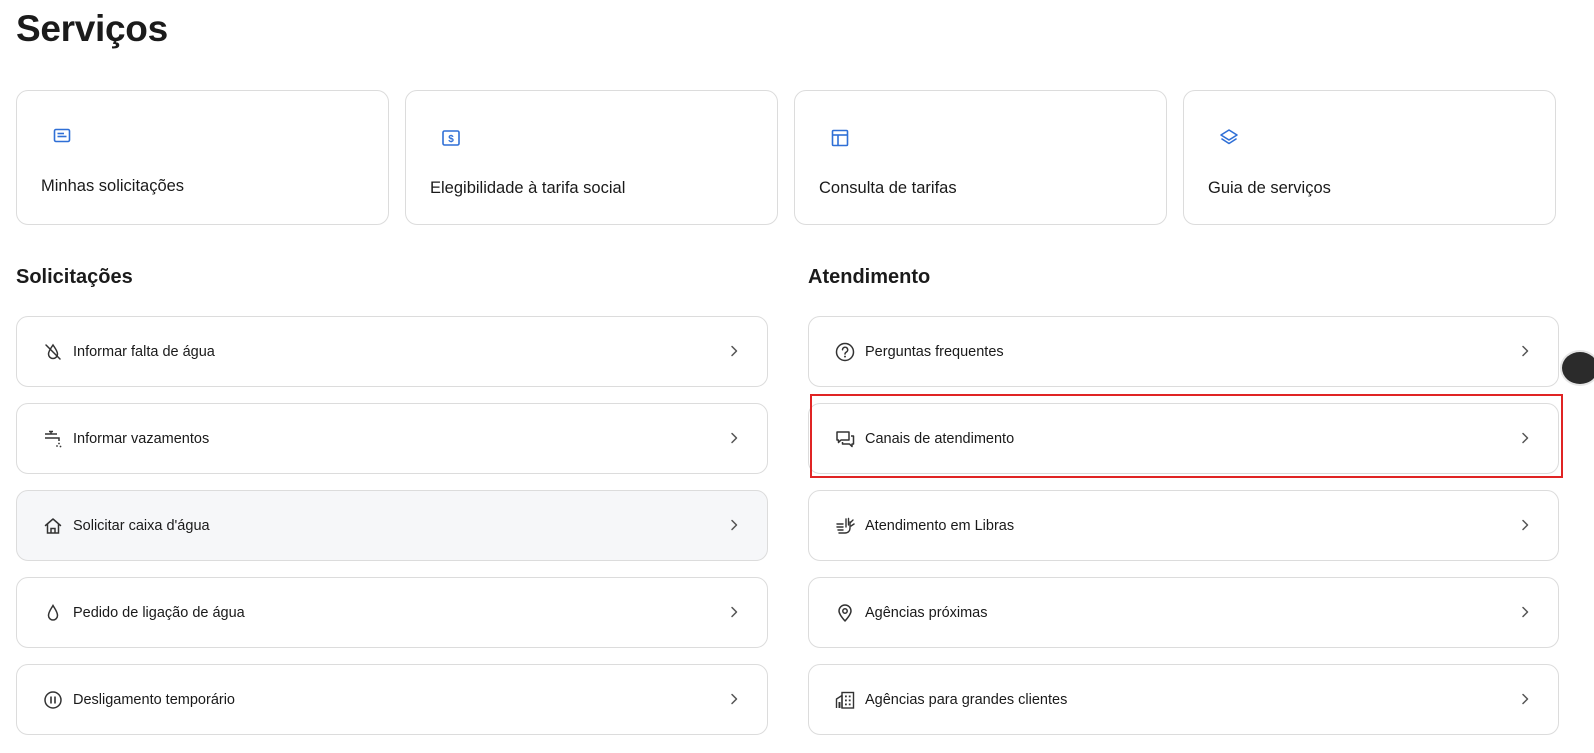 This screenshot has width=1594, height=753. Describe the element at coordinates (141, 525) in the screenshot. I see `list-item-label: Solicitar caixa d'água` at that location.